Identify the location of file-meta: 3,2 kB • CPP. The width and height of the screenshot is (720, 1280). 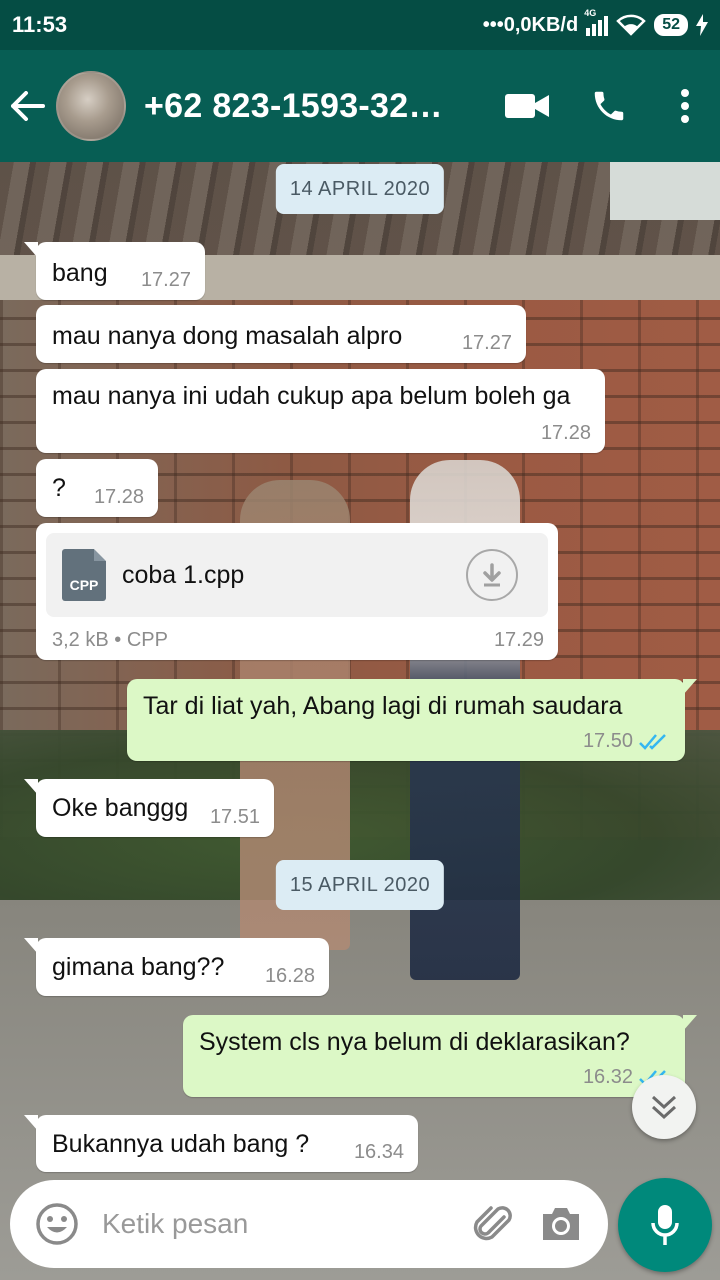
(110, 640).